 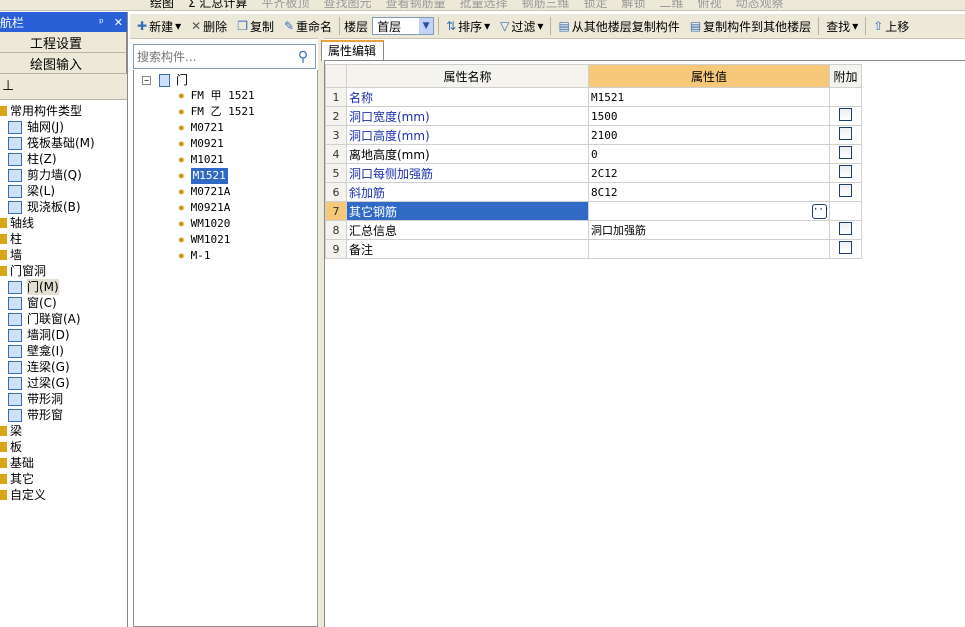 What do you see at coordinates (672, 5) in the screenshot?
I see `toolbar-item: 二维` at bounding box center [672, 5].